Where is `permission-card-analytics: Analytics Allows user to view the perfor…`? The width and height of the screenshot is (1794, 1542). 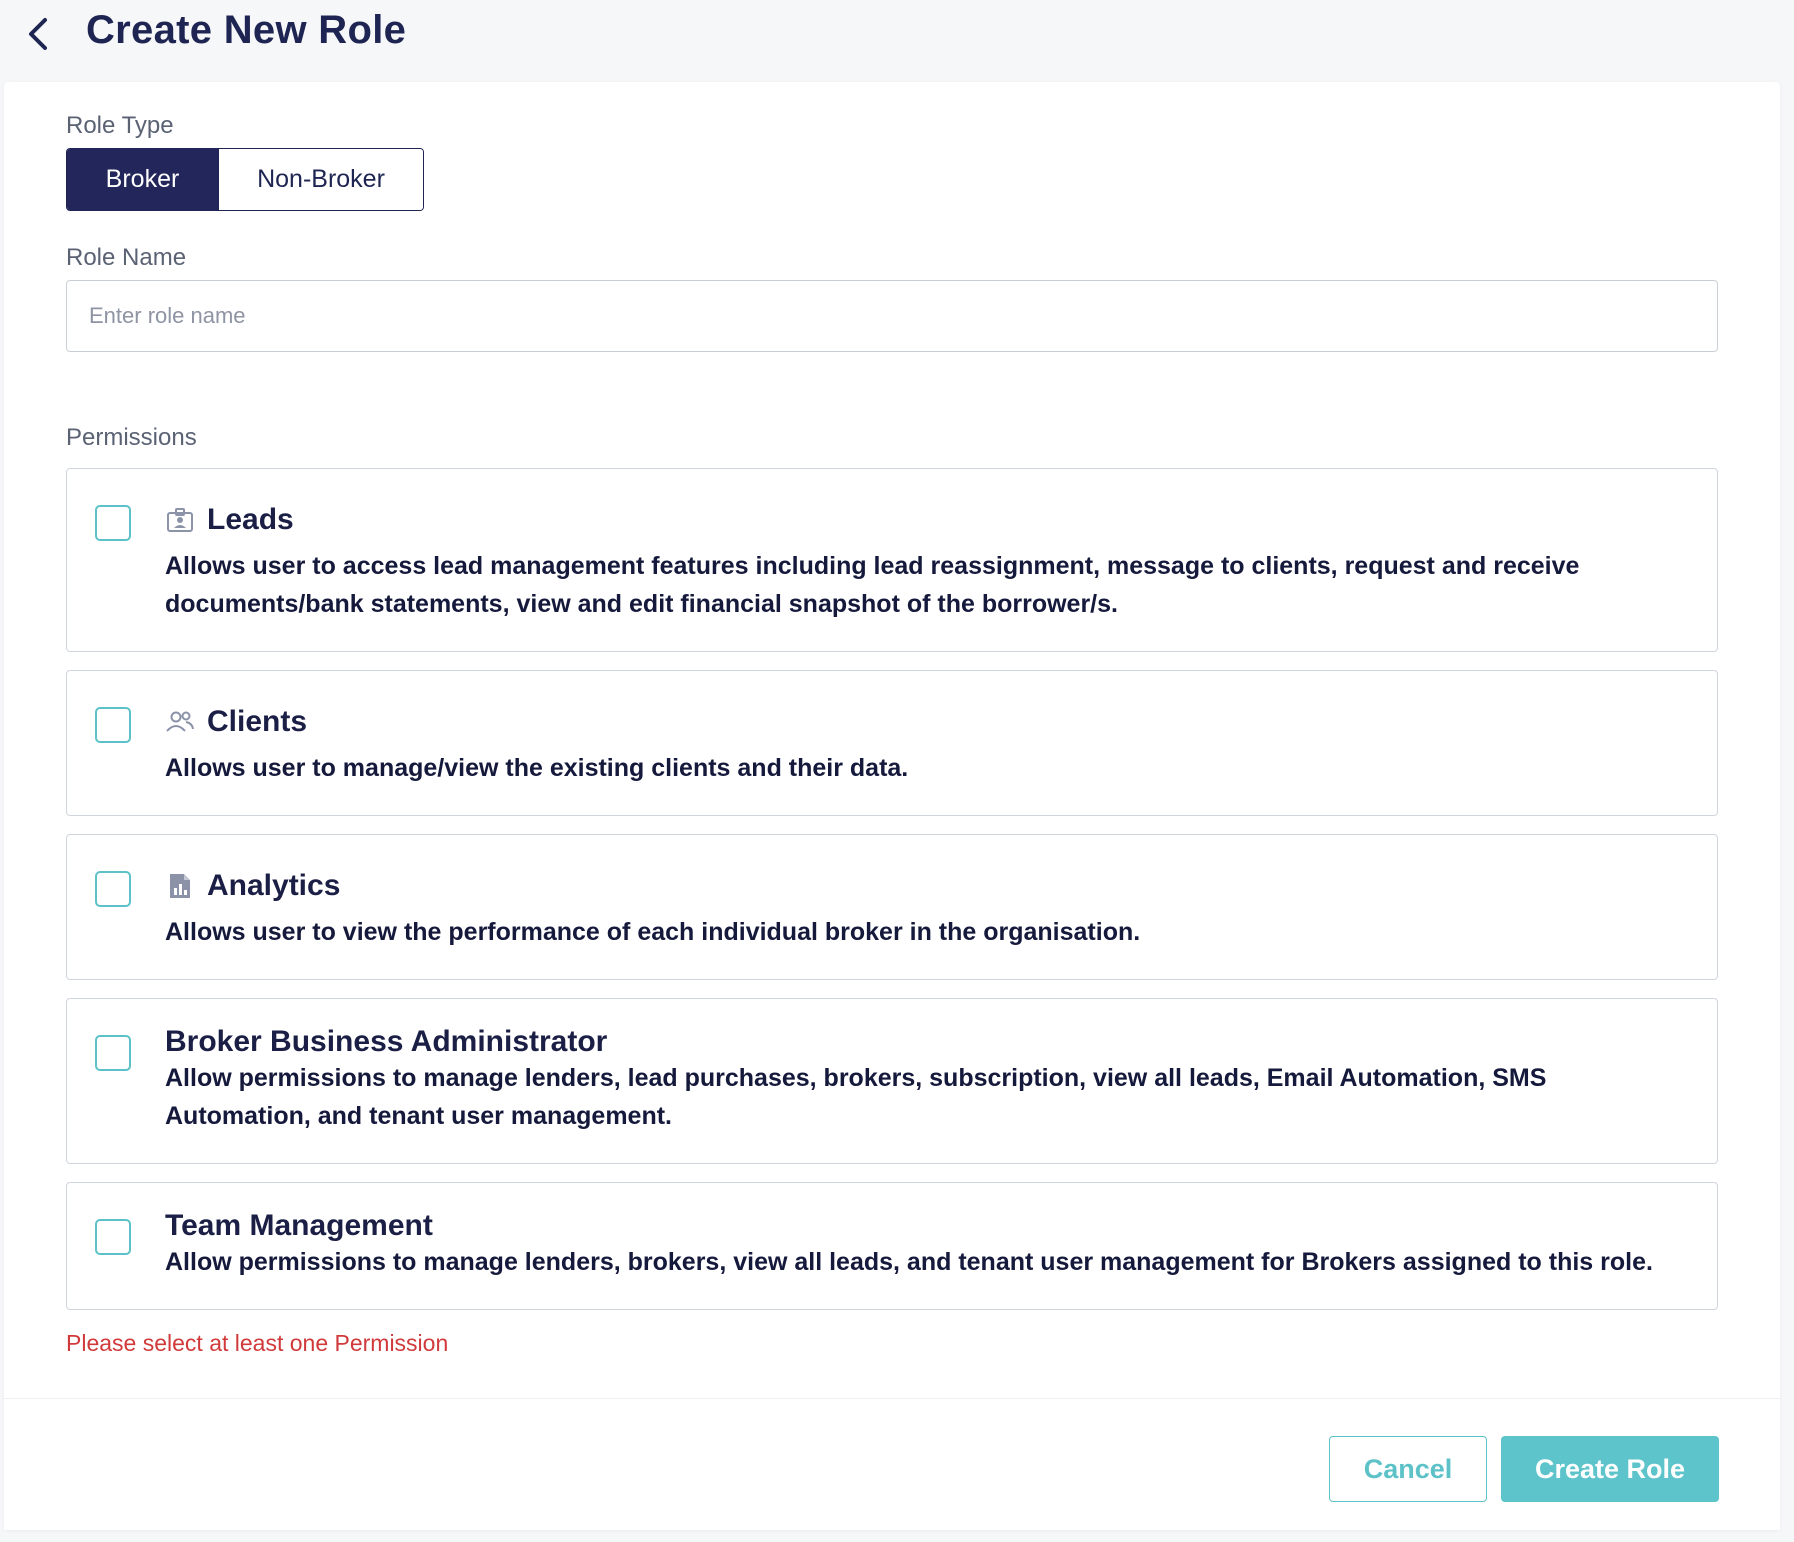
permission-card-analytics: Analytics Allows user to view the perfor… is located at coordinates (892, 907).